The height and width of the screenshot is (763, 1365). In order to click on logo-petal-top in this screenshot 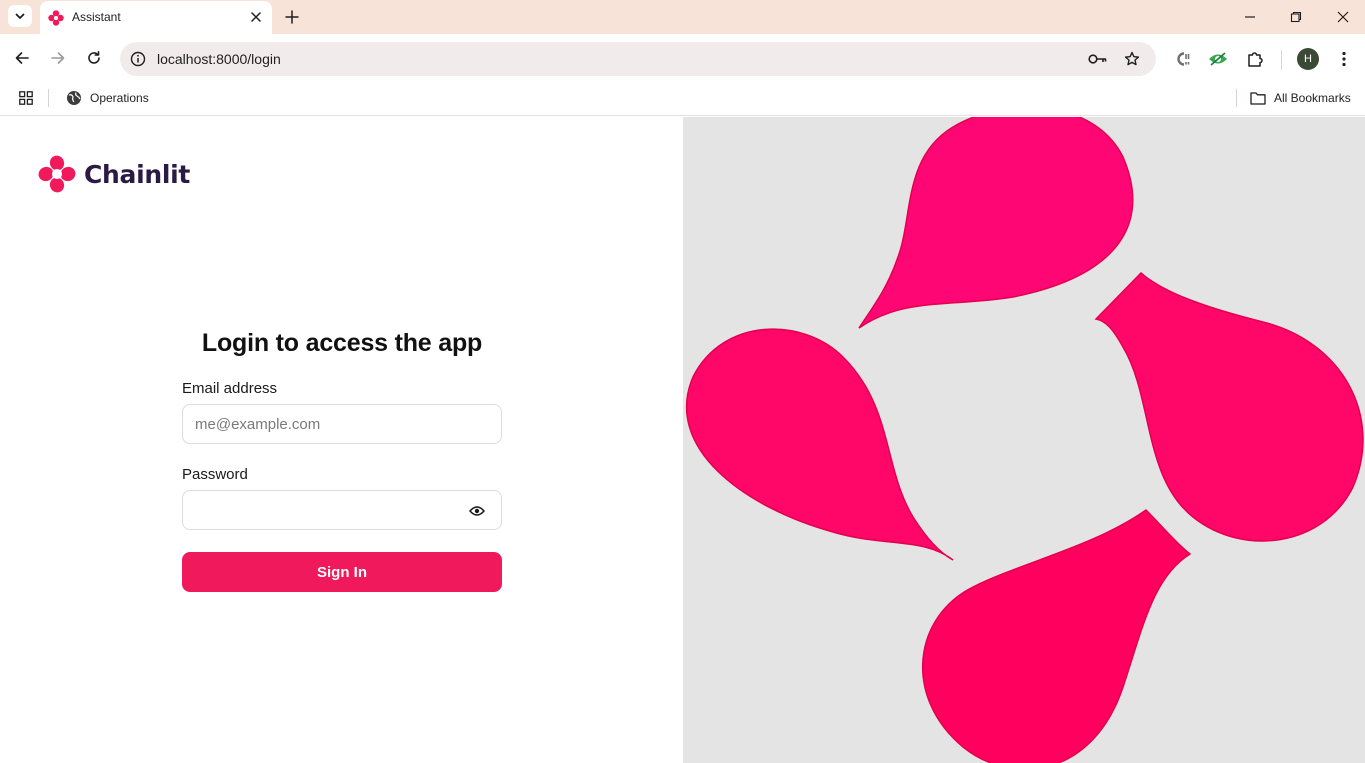, I will do `click(996, 223)`.